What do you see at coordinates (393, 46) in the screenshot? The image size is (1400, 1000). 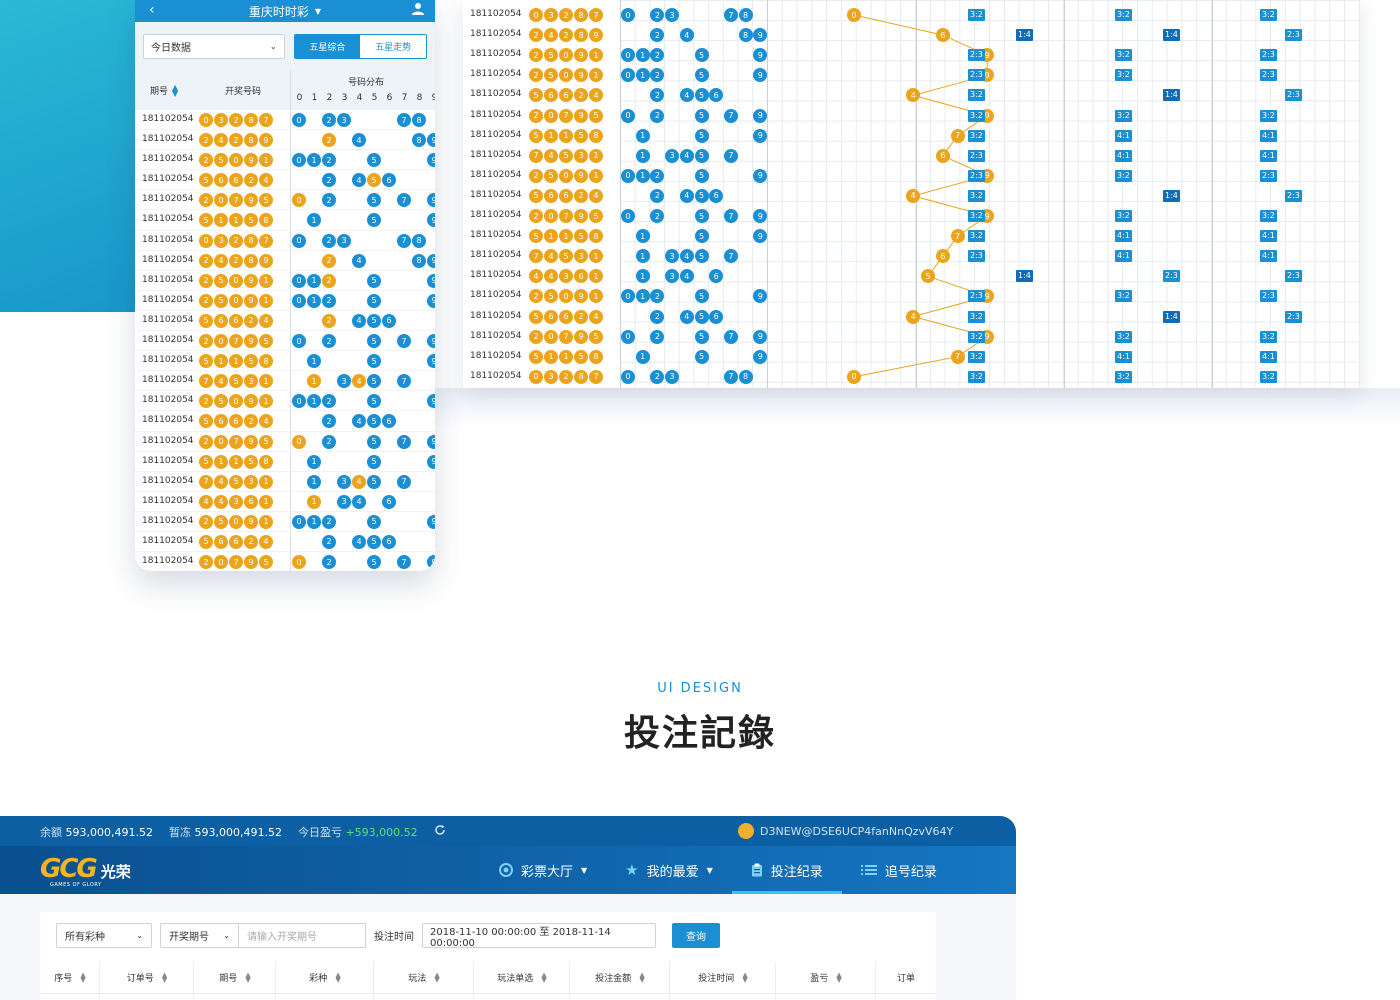 I see `tab-five-star-trend: 五星走势` at bounding box center [393, 46].